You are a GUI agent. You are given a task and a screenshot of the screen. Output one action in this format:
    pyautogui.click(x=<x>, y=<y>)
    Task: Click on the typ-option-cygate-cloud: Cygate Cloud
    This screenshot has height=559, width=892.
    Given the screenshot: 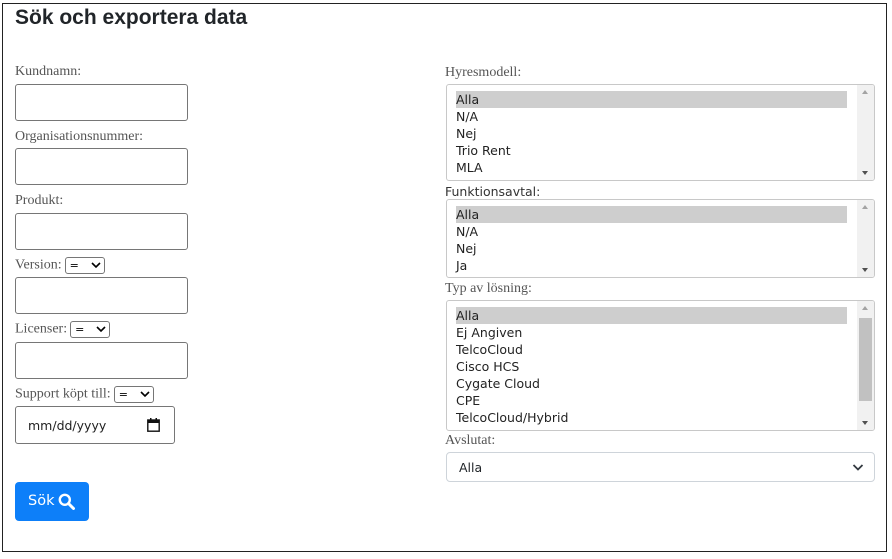 What is the action you would take?
    pyautogui.click(x=651, y=383)
    